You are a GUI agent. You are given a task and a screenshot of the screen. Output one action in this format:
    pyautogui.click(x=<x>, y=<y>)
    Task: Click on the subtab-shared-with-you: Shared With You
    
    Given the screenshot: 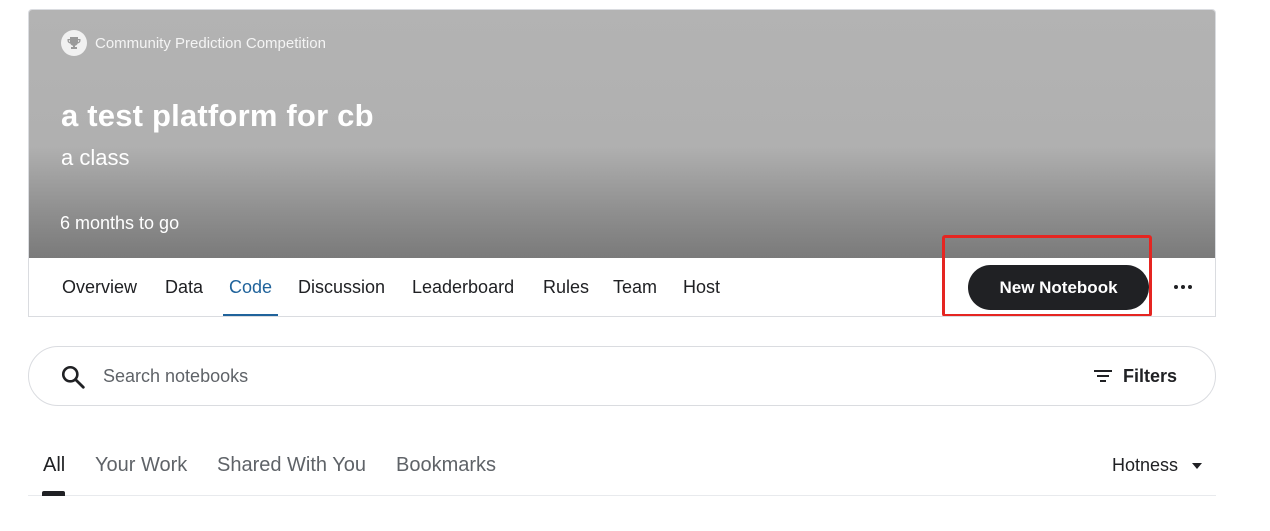 What is the action you would take?
    pyautogui.click(x=291, y=465)
    